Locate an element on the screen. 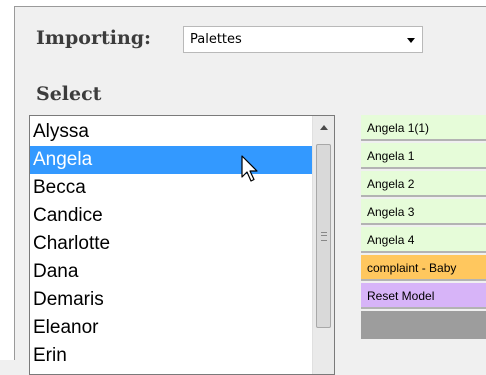  list-item: Erin is located at coordinates (171, 356).